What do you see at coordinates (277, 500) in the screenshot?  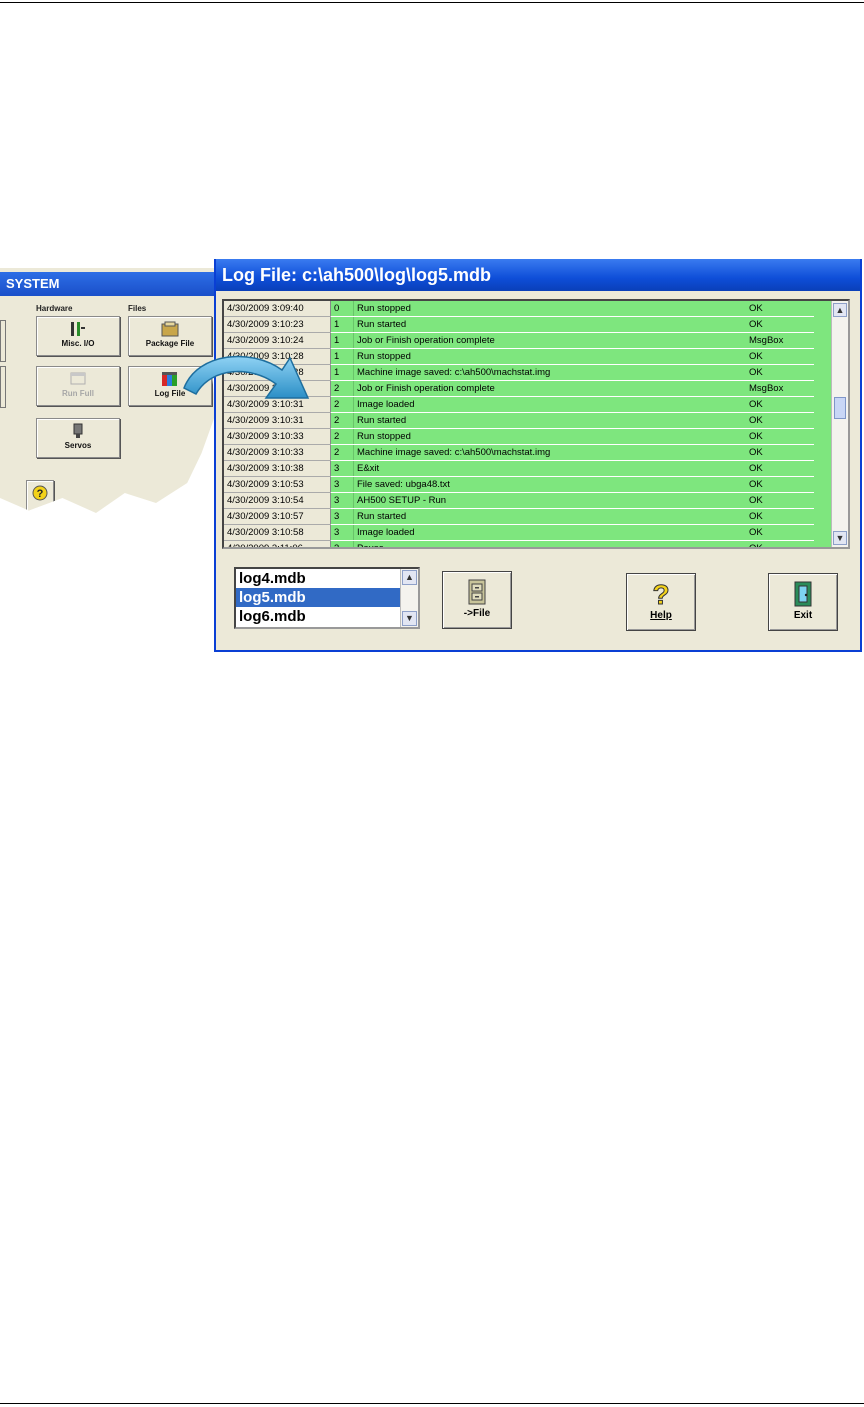 I see `log-timestamp-cell: 4/30/2009 3:10:54` at bounding box center [277, 500].